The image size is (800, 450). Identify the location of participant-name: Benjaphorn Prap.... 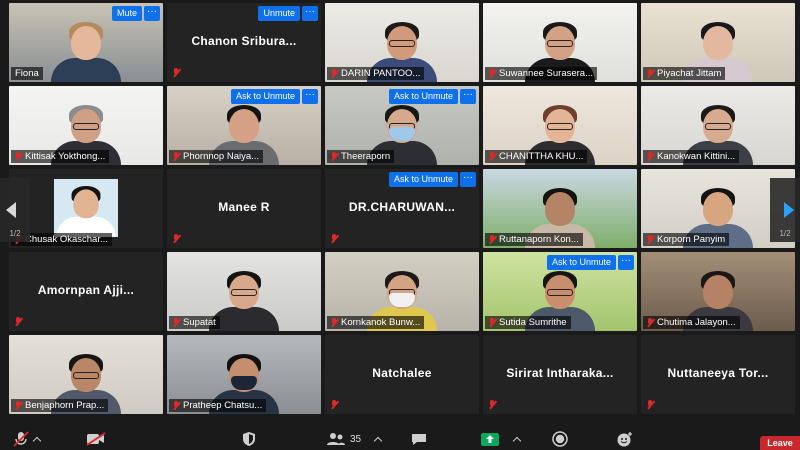
(65, 405).